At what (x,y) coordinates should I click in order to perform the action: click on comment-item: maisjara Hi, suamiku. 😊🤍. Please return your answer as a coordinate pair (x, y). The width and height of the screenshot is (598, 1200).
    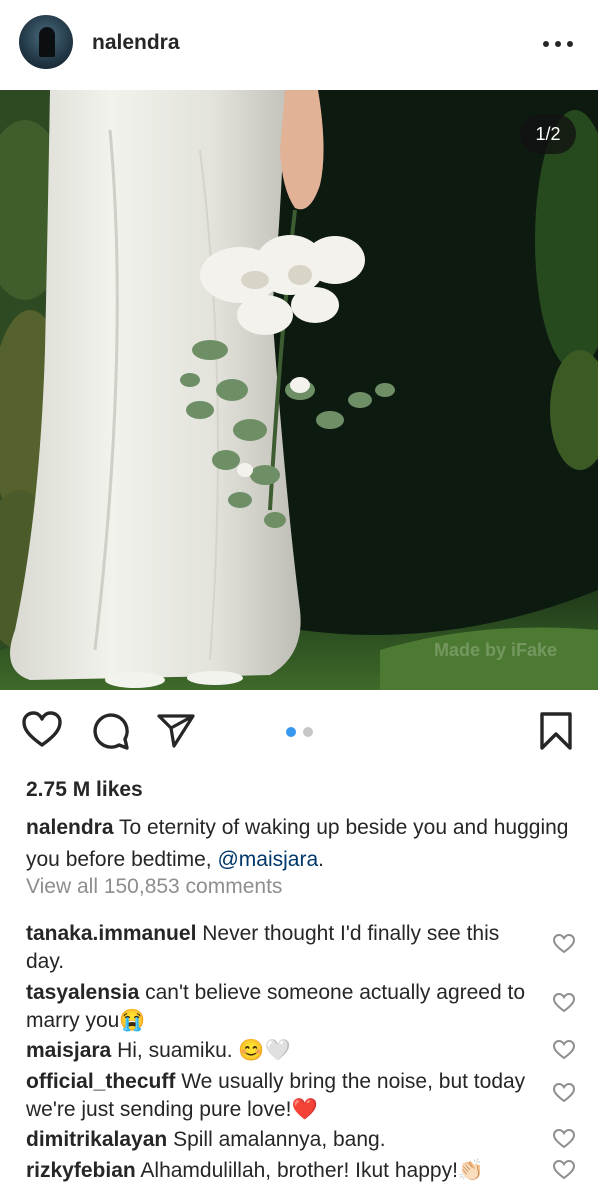
    Looking at the image, I should click on (276, 1051).